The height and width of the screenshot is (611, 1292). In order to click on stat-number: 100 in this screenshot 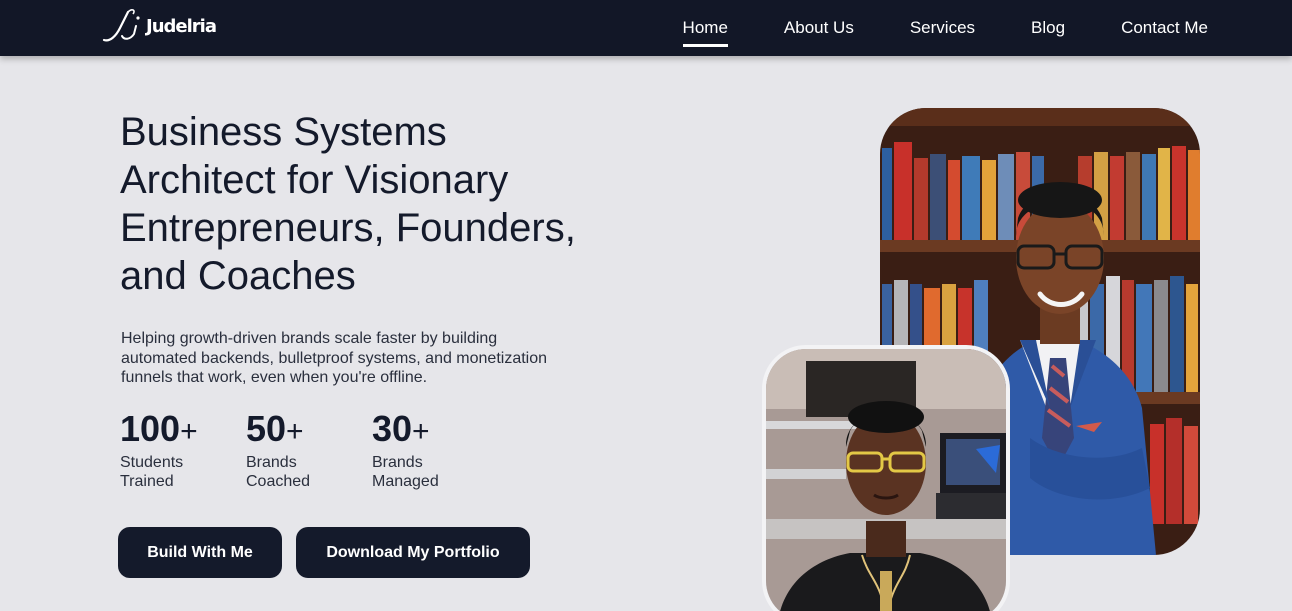, I will do `click(150, 428)`.